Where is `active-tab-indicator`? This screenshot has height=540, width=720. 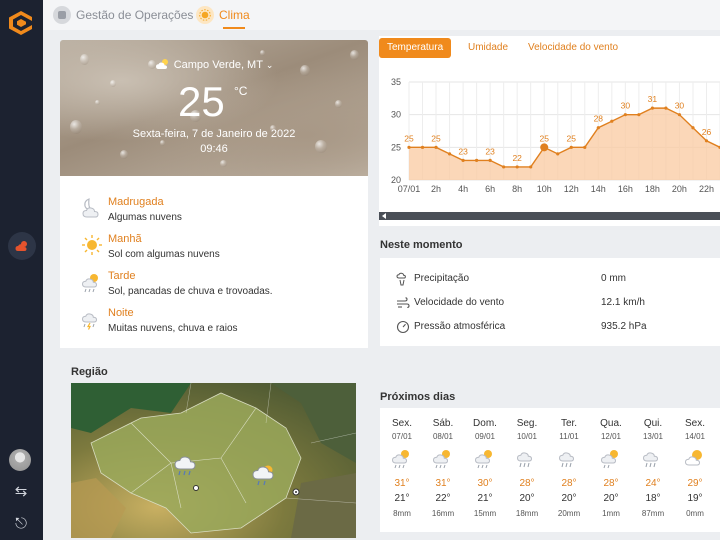
active-tab-indicator is located at coordinates (234, 28).